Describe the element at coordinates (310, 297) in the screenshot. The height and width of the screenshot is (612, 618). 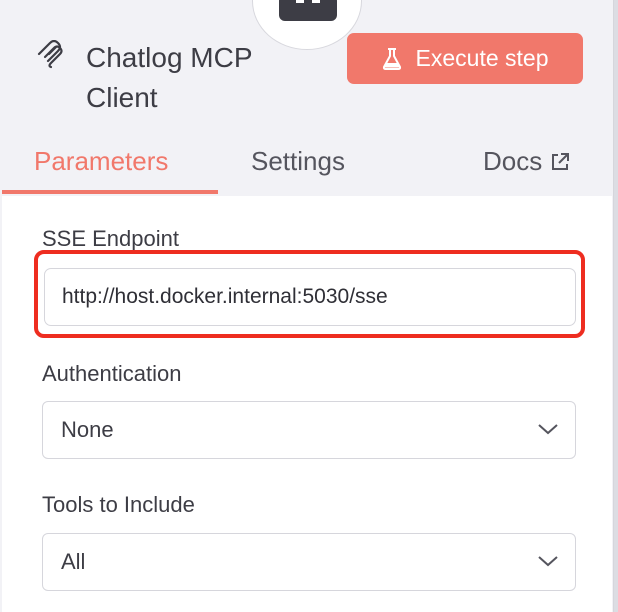
I see `sse-endpoint-input: http://host.docker.internal:5030/sse` at that location.